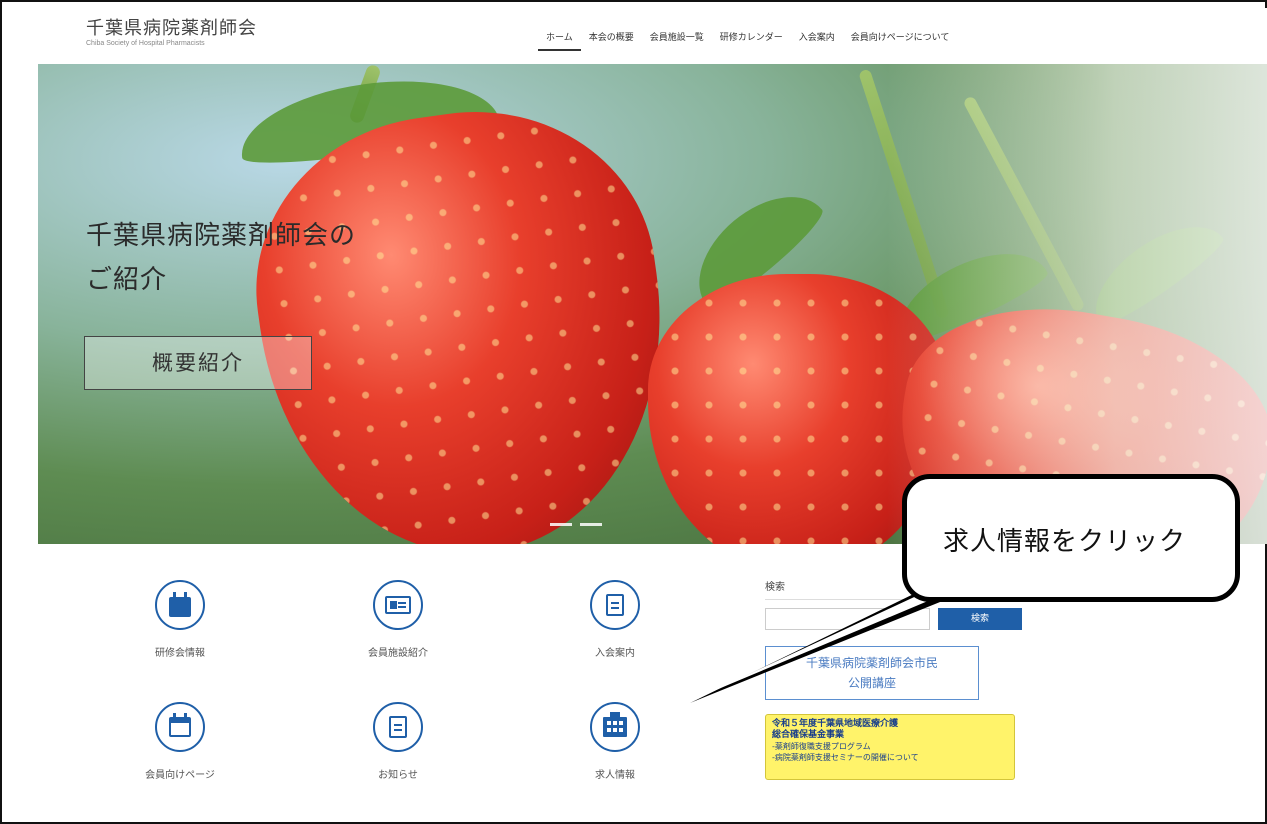 Image resolution: width=1267 pixels, height=824 pixels. What do you see at coordinates (751, 37) in the screenshot?
I see `nav-item-training-calendar: 研修カレンダー` at bounding box center [751, 37].